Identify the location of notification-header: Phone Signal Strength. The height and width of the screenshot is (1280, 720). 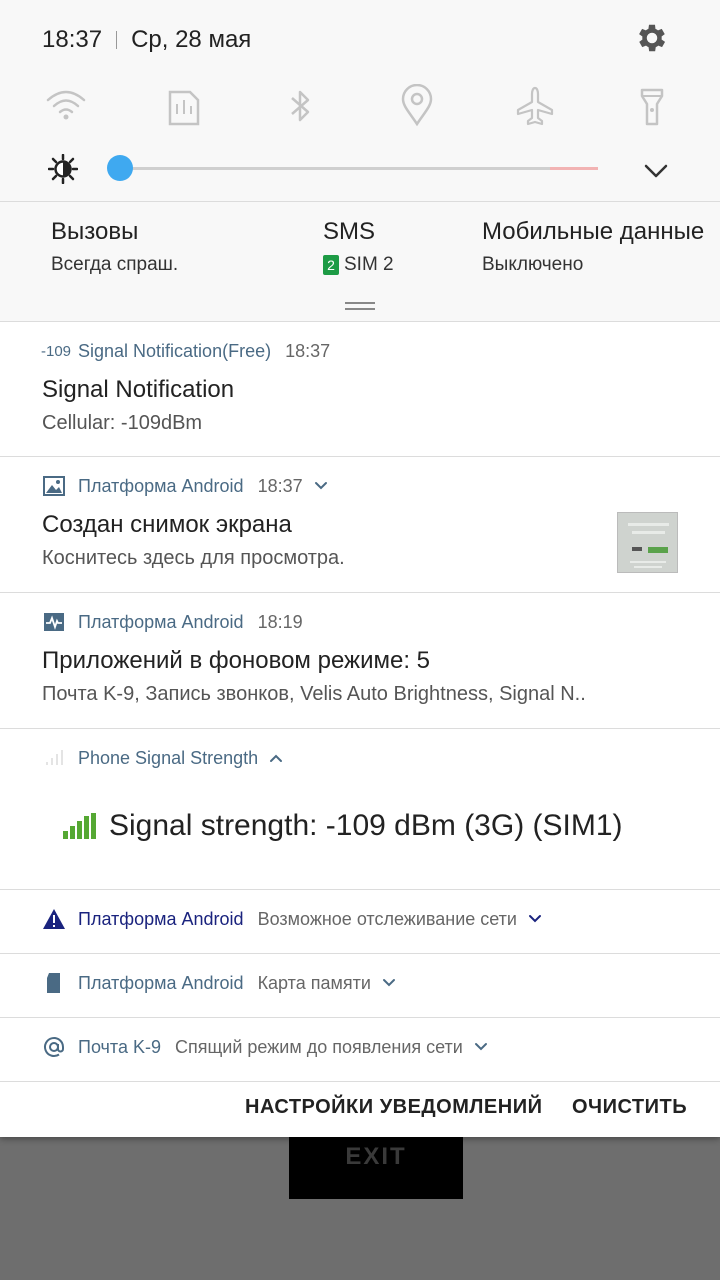
(163, 758).